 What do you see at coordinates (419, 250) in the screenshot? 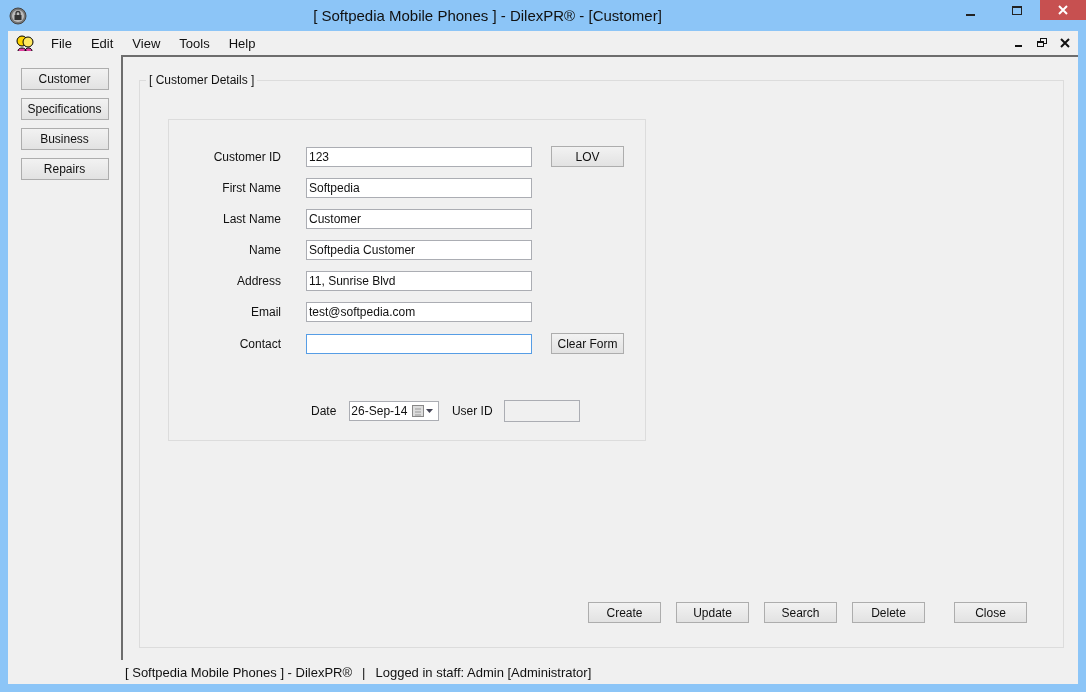
I see `input-field: Softpedia Customer` at bounding box center [419, 250].